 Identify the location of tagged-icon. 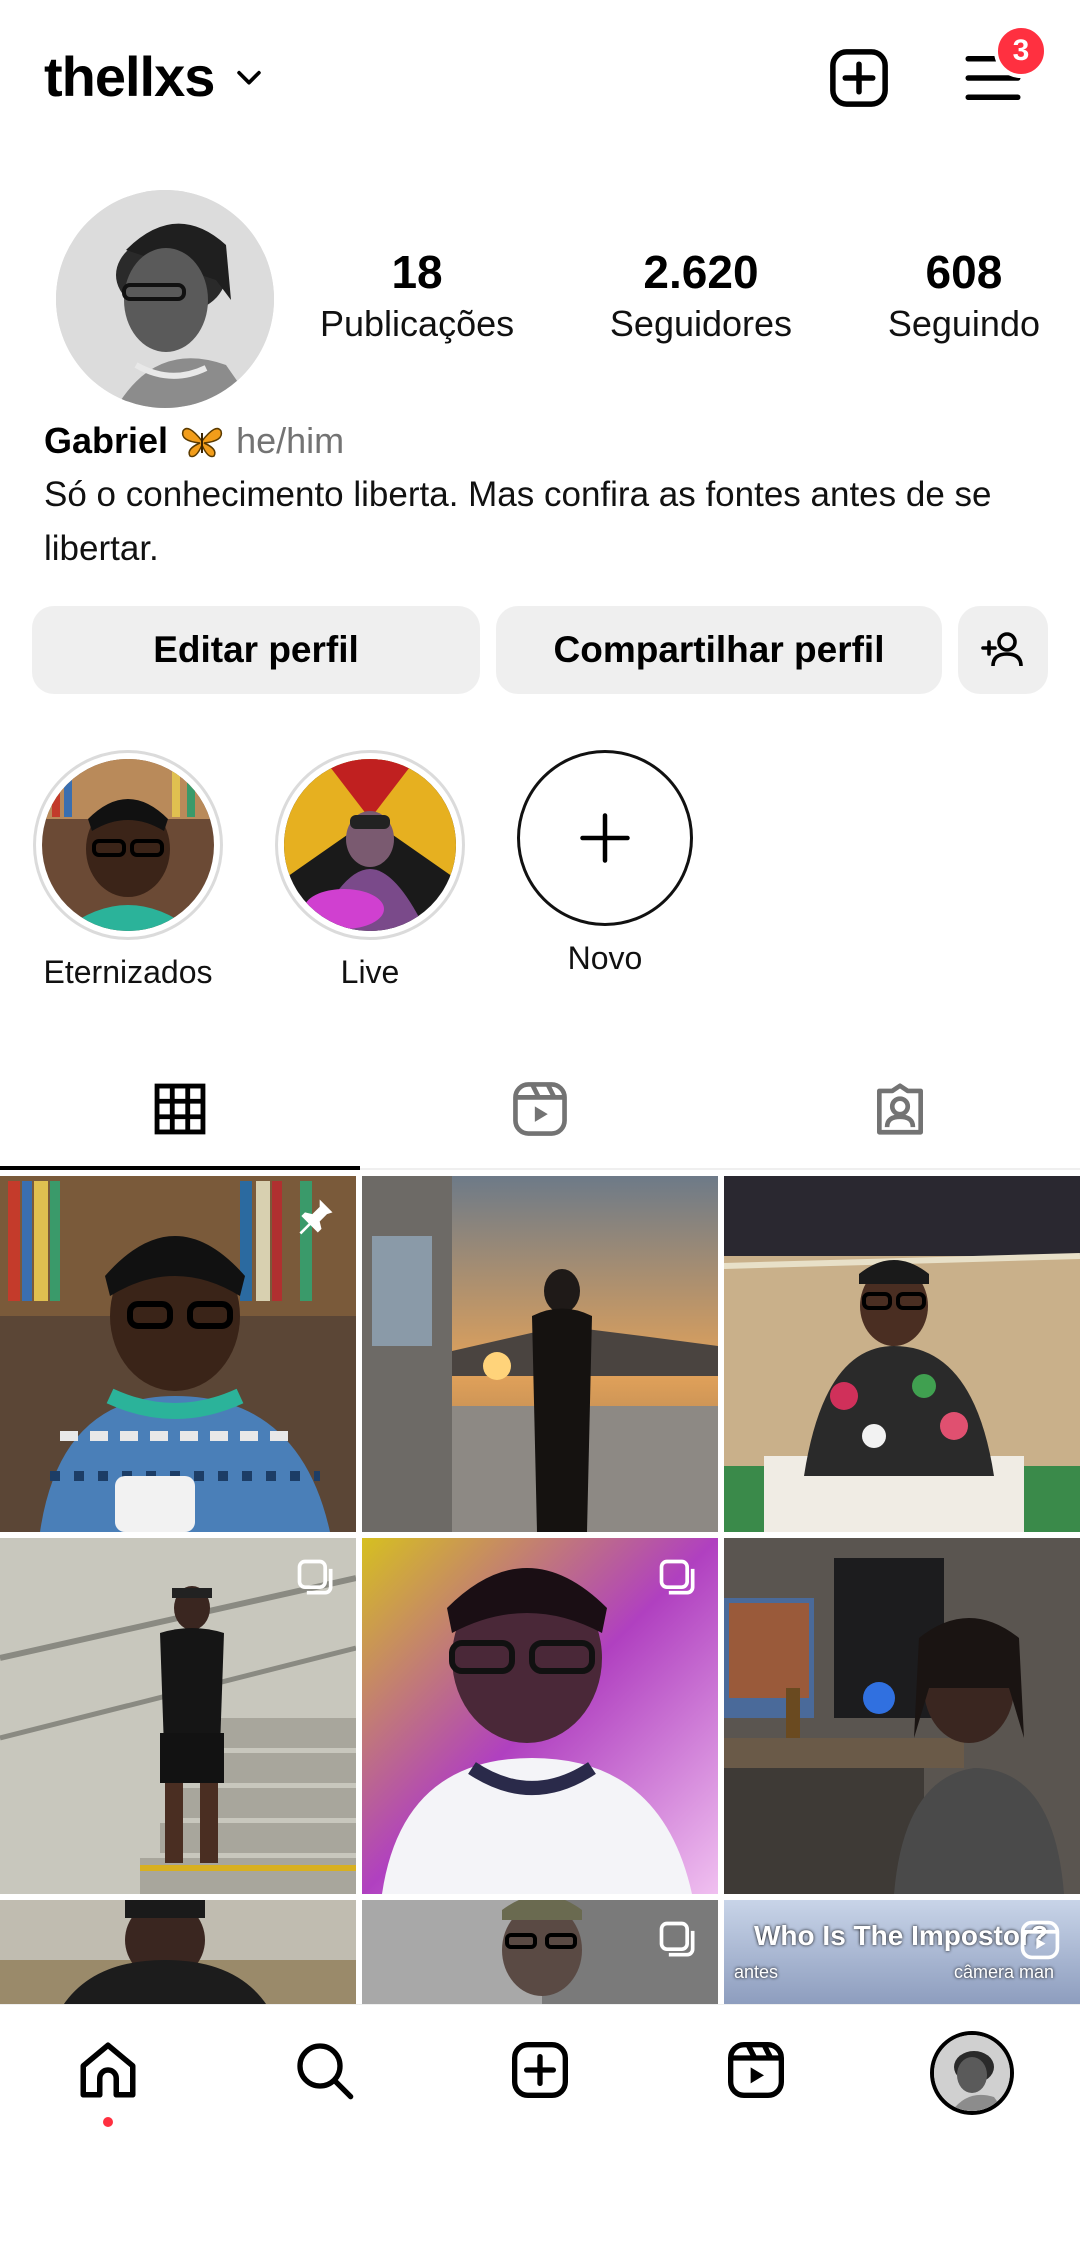
(900, 1109).